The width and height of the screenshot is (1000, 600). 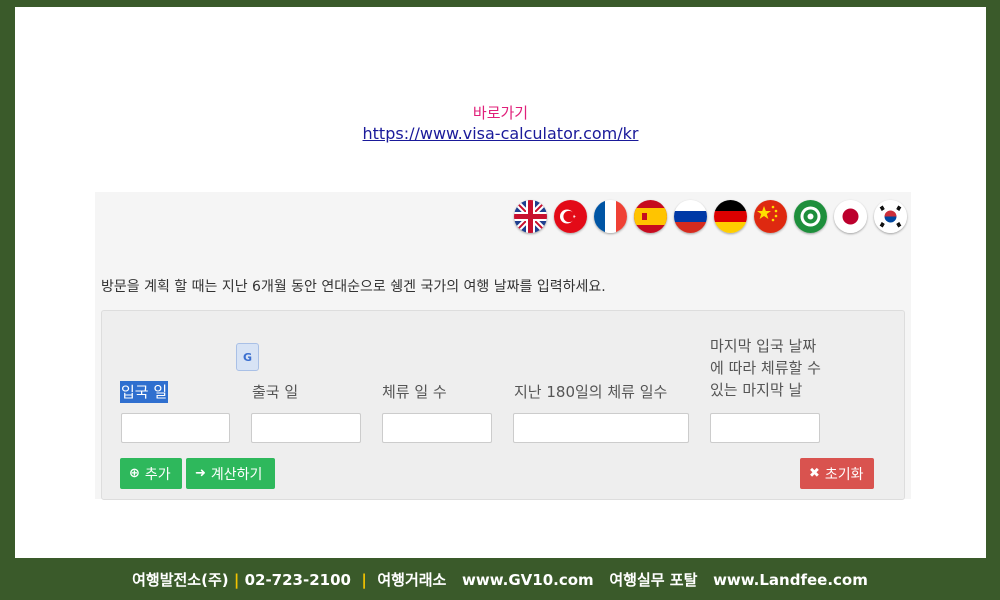 I want to click on stay-days-label: 체류 일 수, so click(x=414, y=392).